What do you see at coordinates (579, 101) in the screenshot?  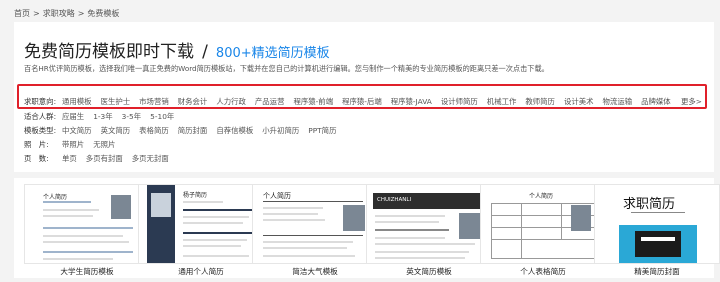 I see `filter-option: 设计美术` at bounding box center [579, 101].